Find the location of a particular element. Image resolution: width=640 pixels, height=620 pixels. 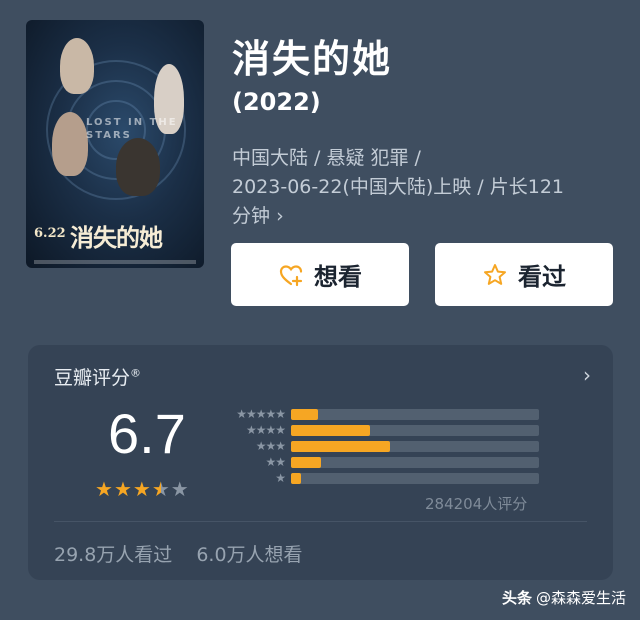

poster-credits is located at coordinates (115, 262).